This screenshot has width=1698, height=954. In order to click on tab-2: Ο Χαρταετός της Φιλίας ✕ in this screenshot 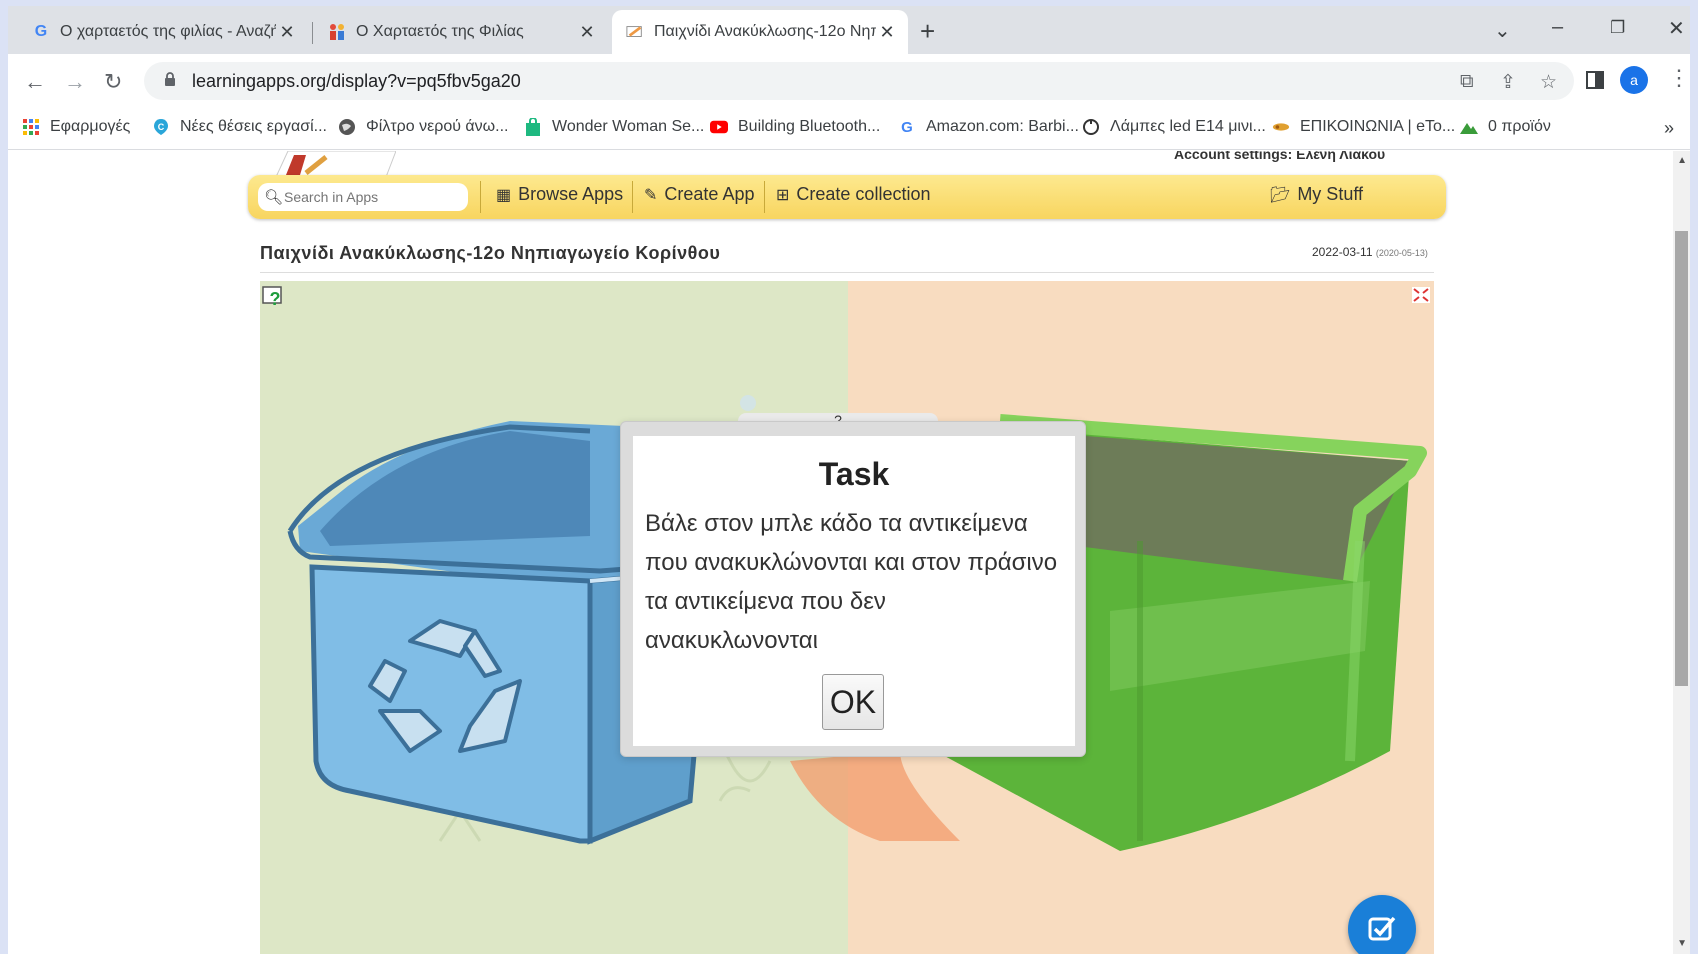, I will do `click(461, 32)`.